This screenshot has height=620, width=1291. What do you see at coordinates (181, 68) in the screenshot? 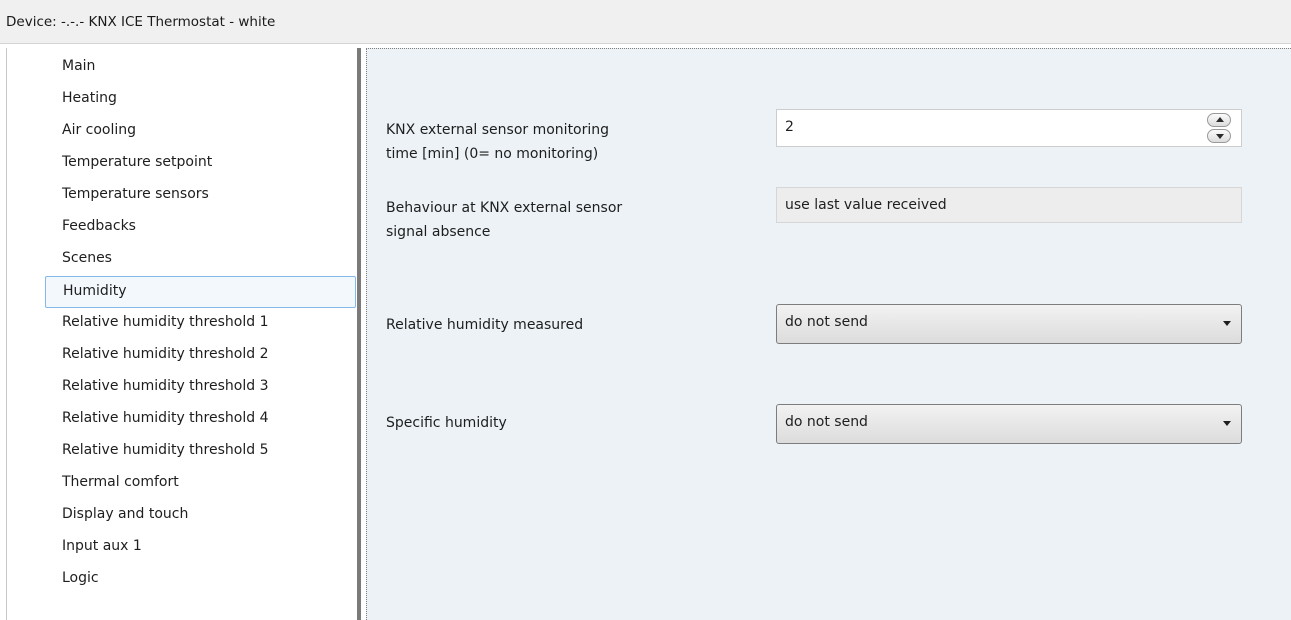
I see `sidebar-item-main: Main` at bounding box center [181, 68].